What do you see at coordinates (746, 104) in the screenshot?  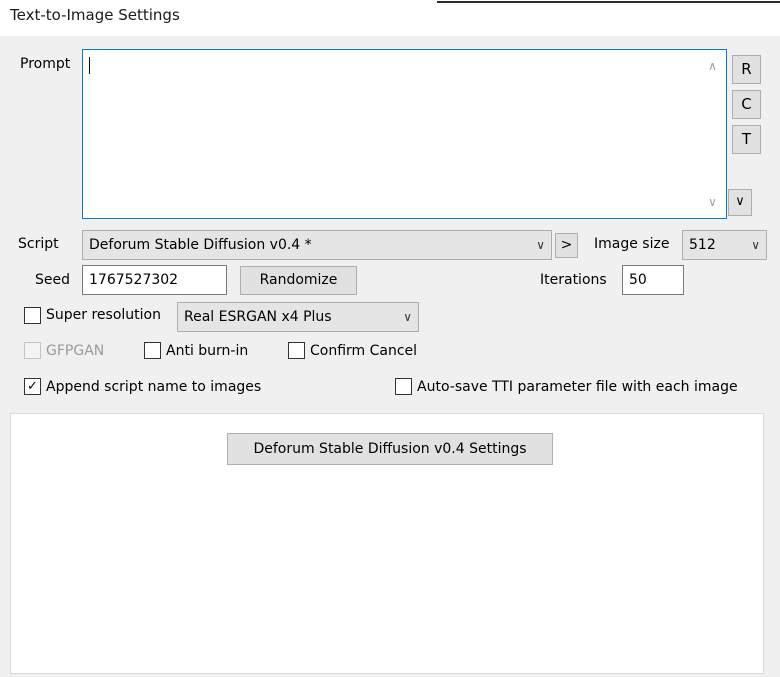 I see `prompt-c-button: C` at bounding box center [746, 104].